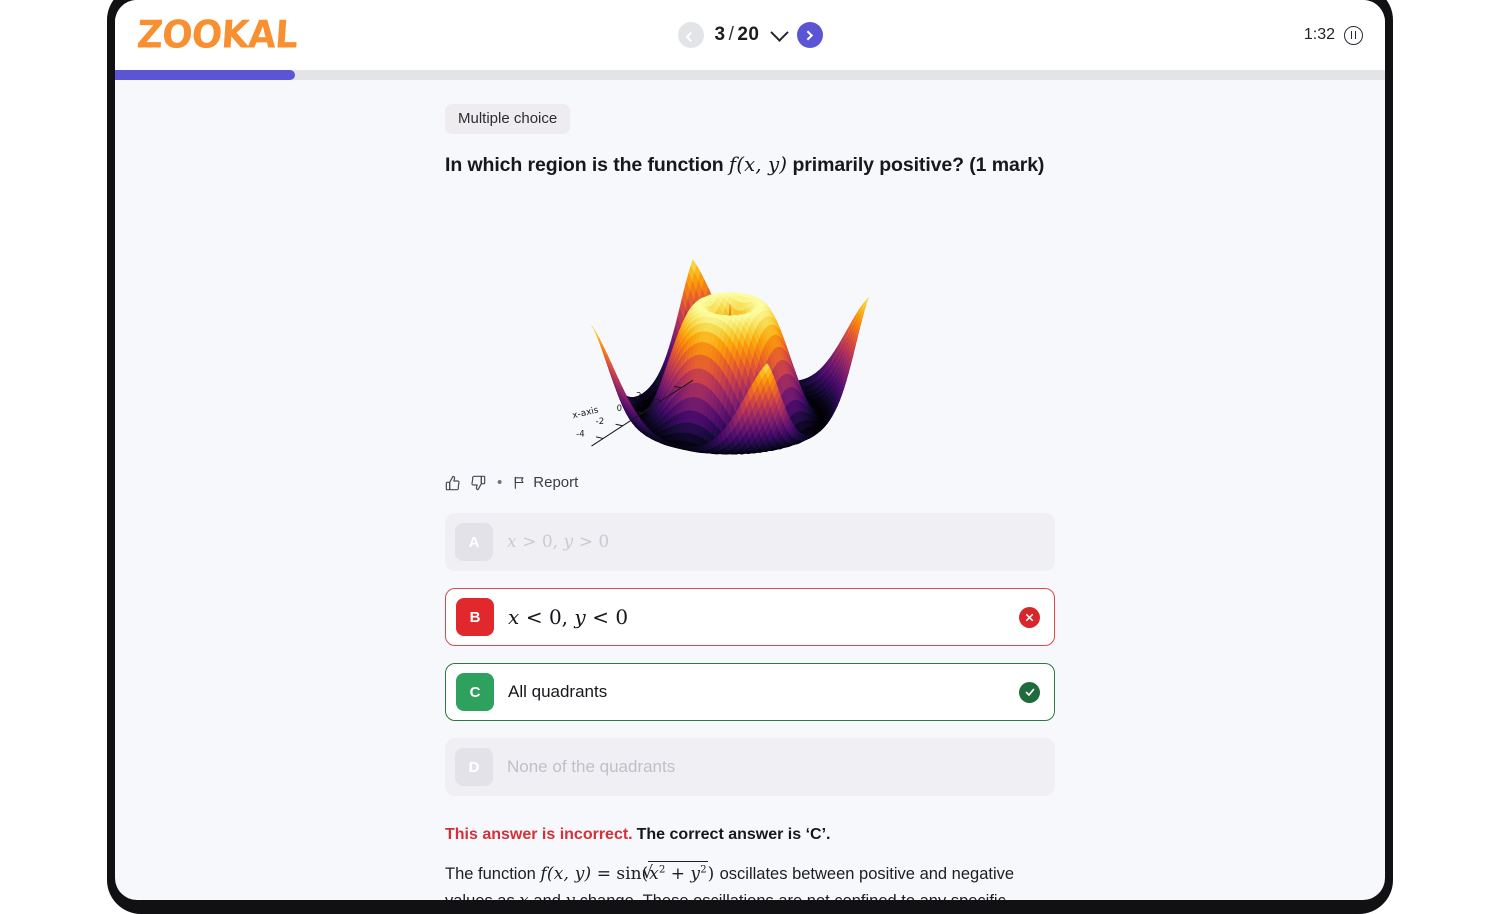 This screenshot has height=914, width=1500. Describe the element at coordinates (762, 164) in the screenshot. I see `prompt-math-args: (x, y)` at that location.